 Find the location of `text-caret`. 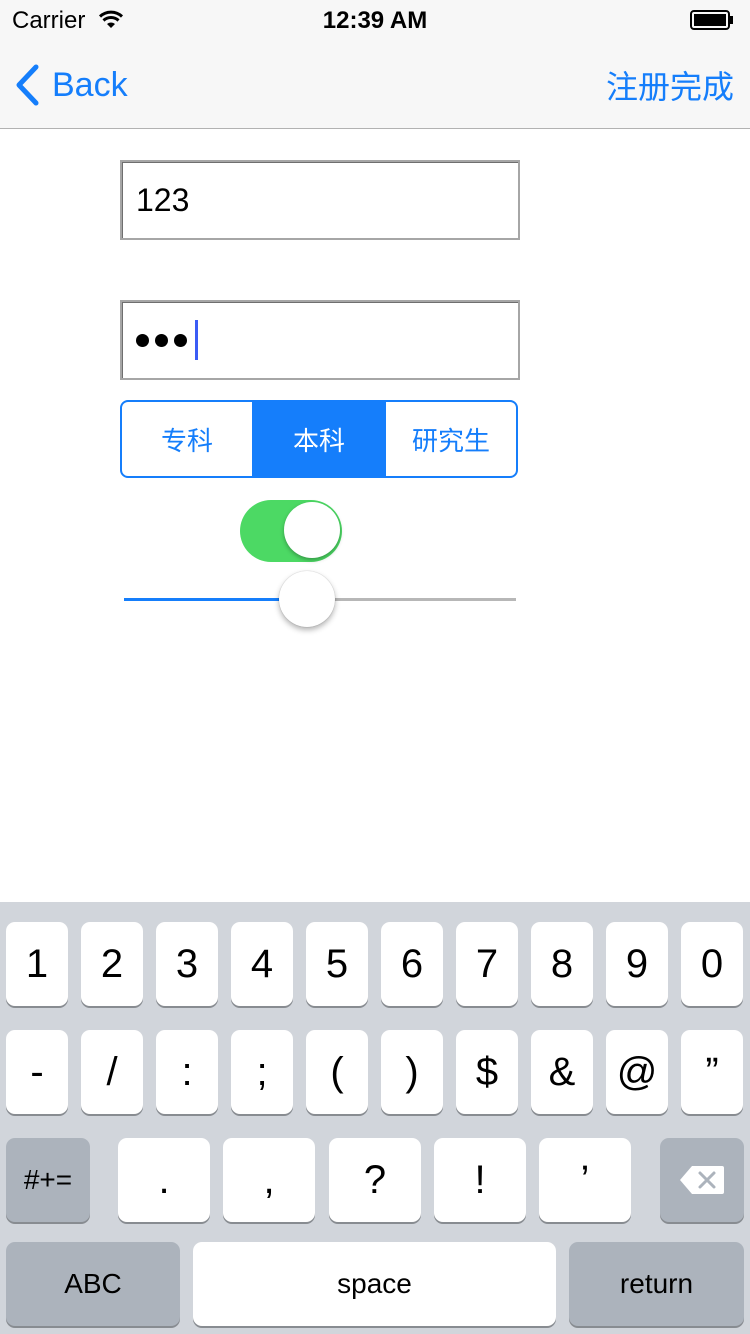

text-caret is located at coordinates (196, 340).